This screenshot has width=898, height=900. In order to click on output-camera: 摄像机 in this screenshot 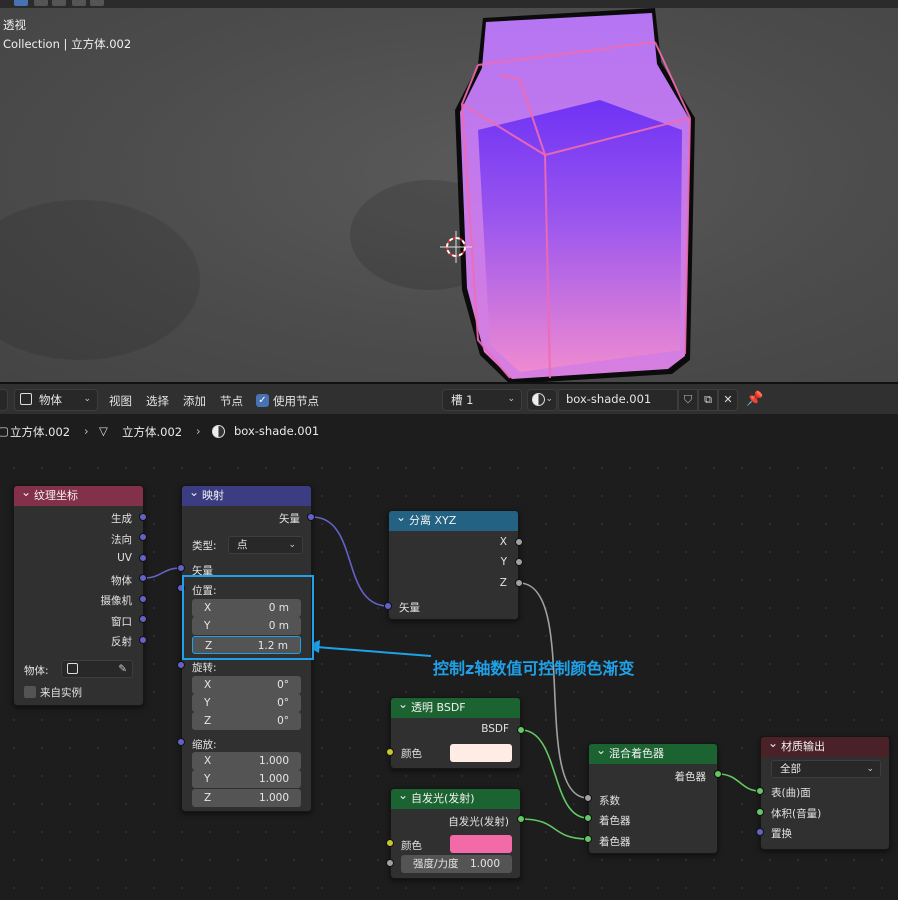, I will do `click(116, 601)`.